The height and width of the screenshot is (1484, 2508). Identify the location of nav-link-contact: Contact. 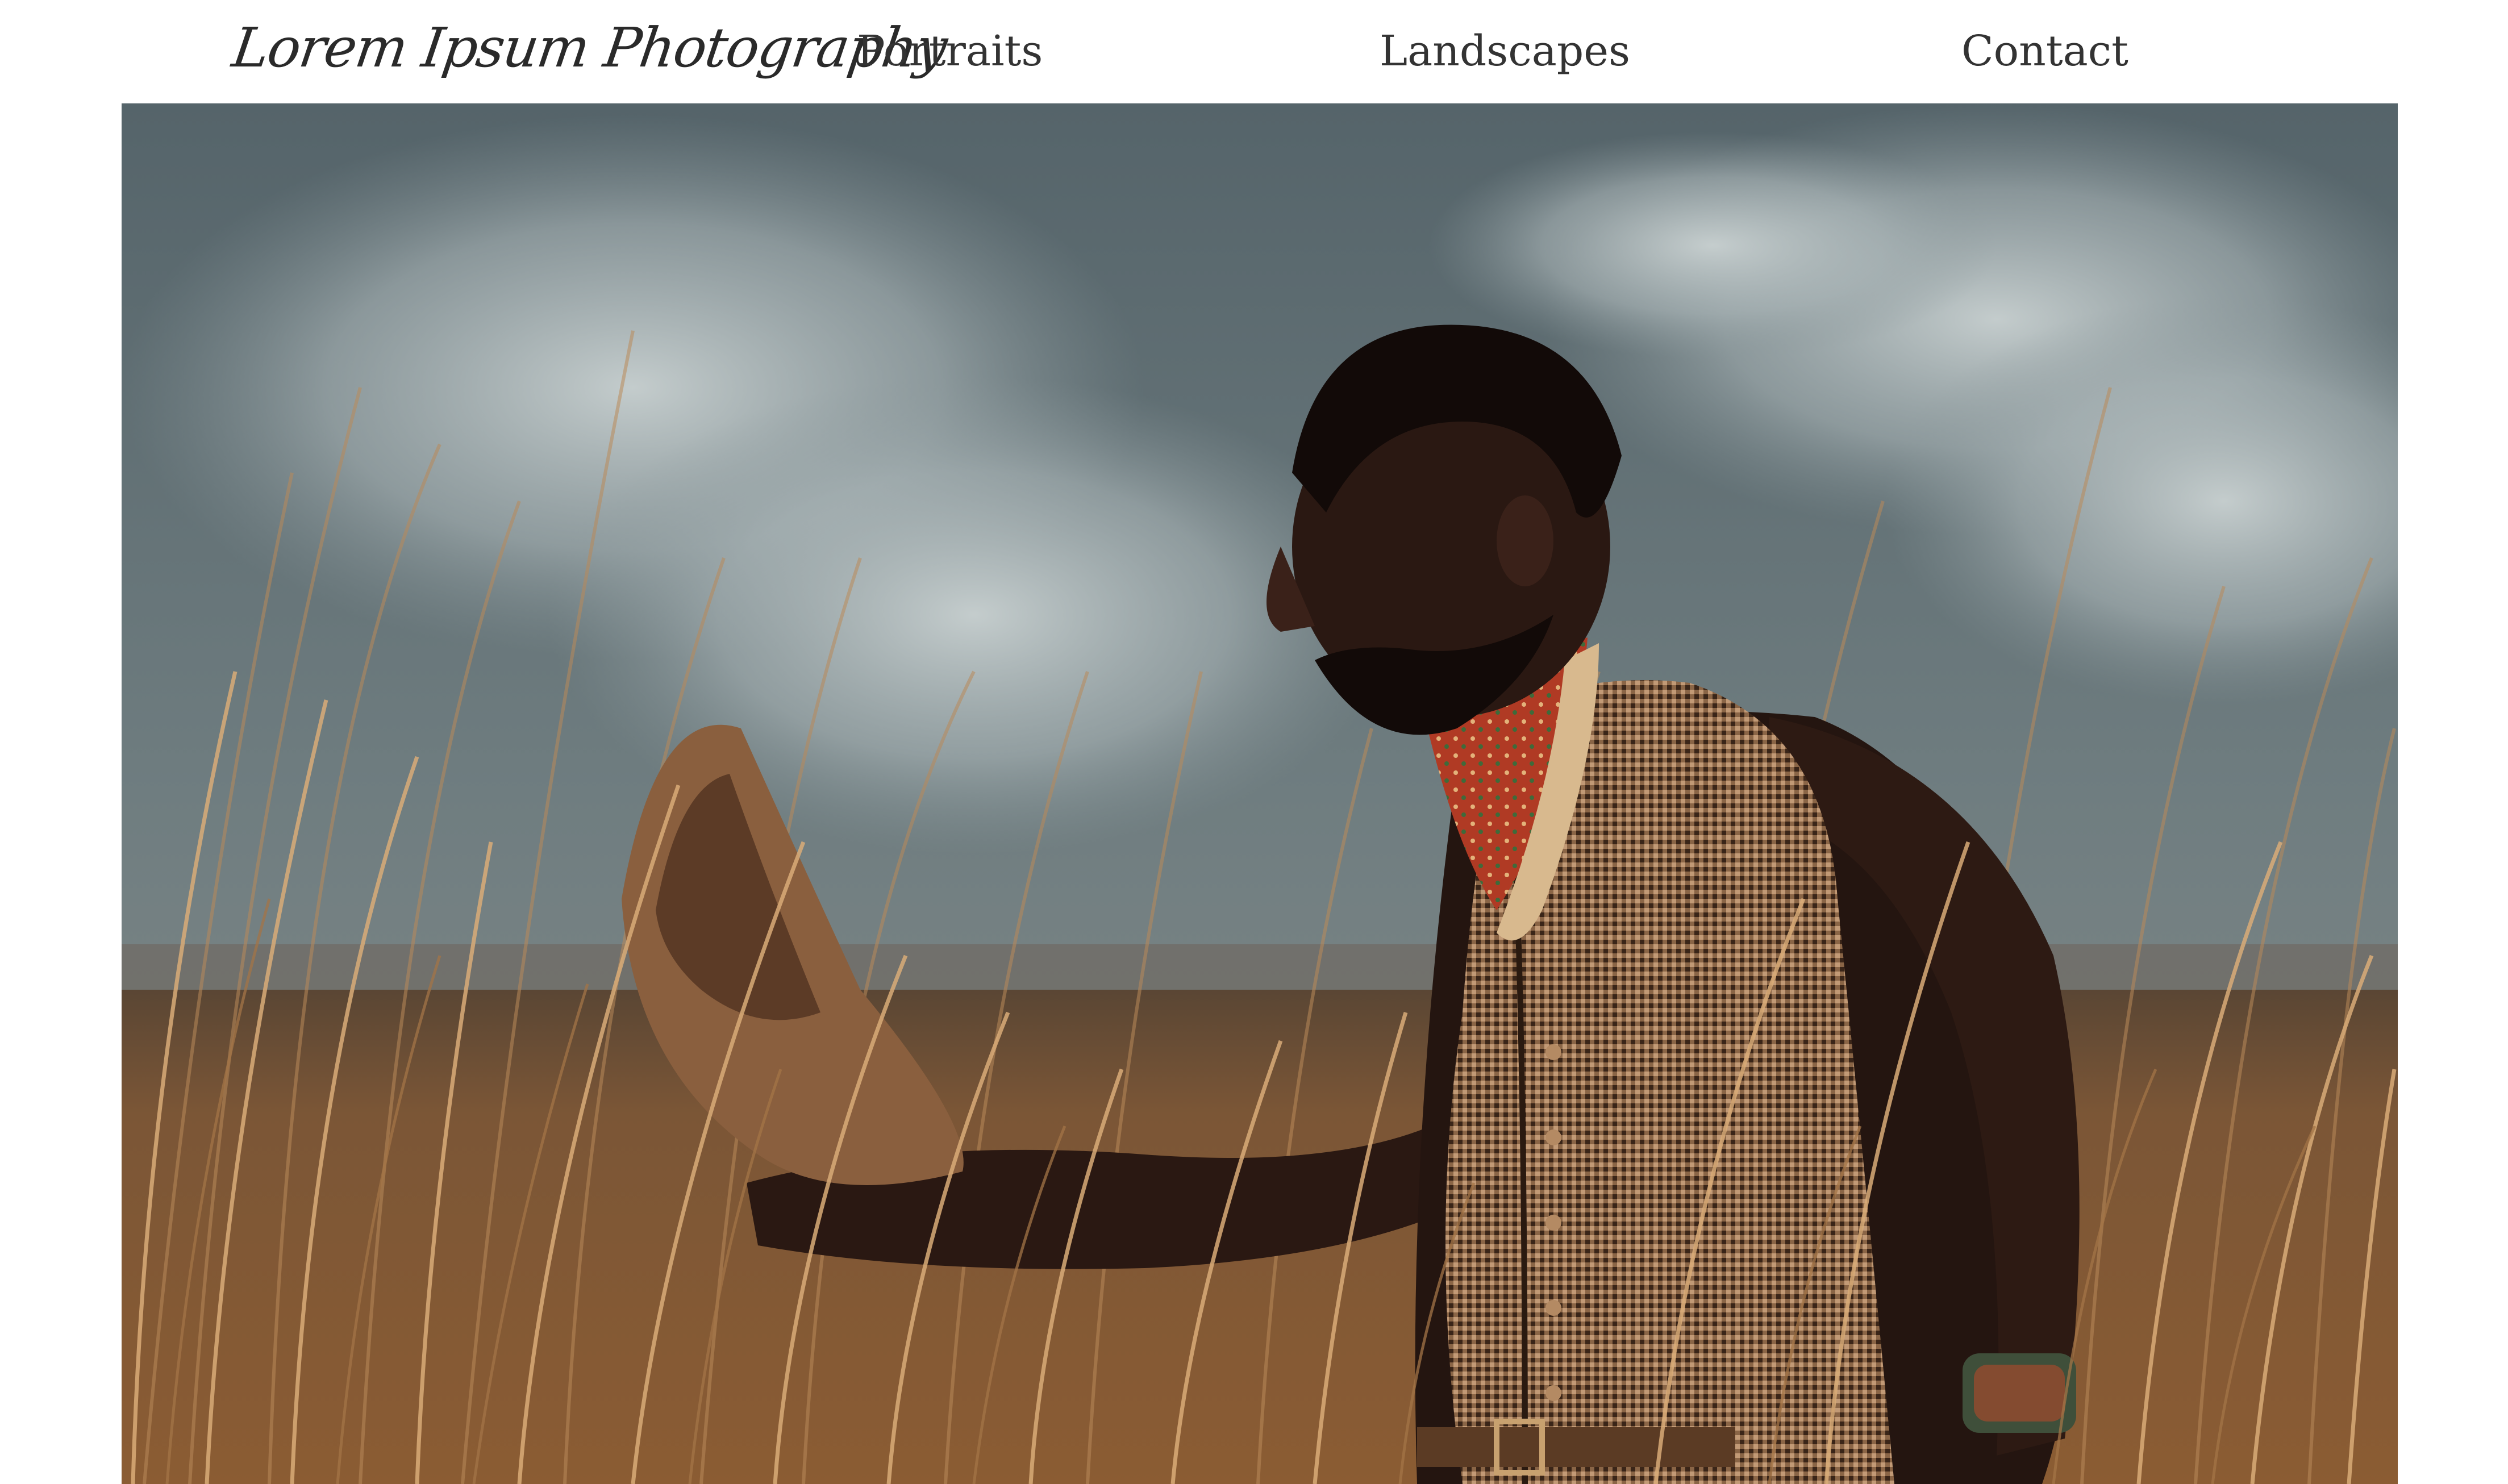
(2044, 51).